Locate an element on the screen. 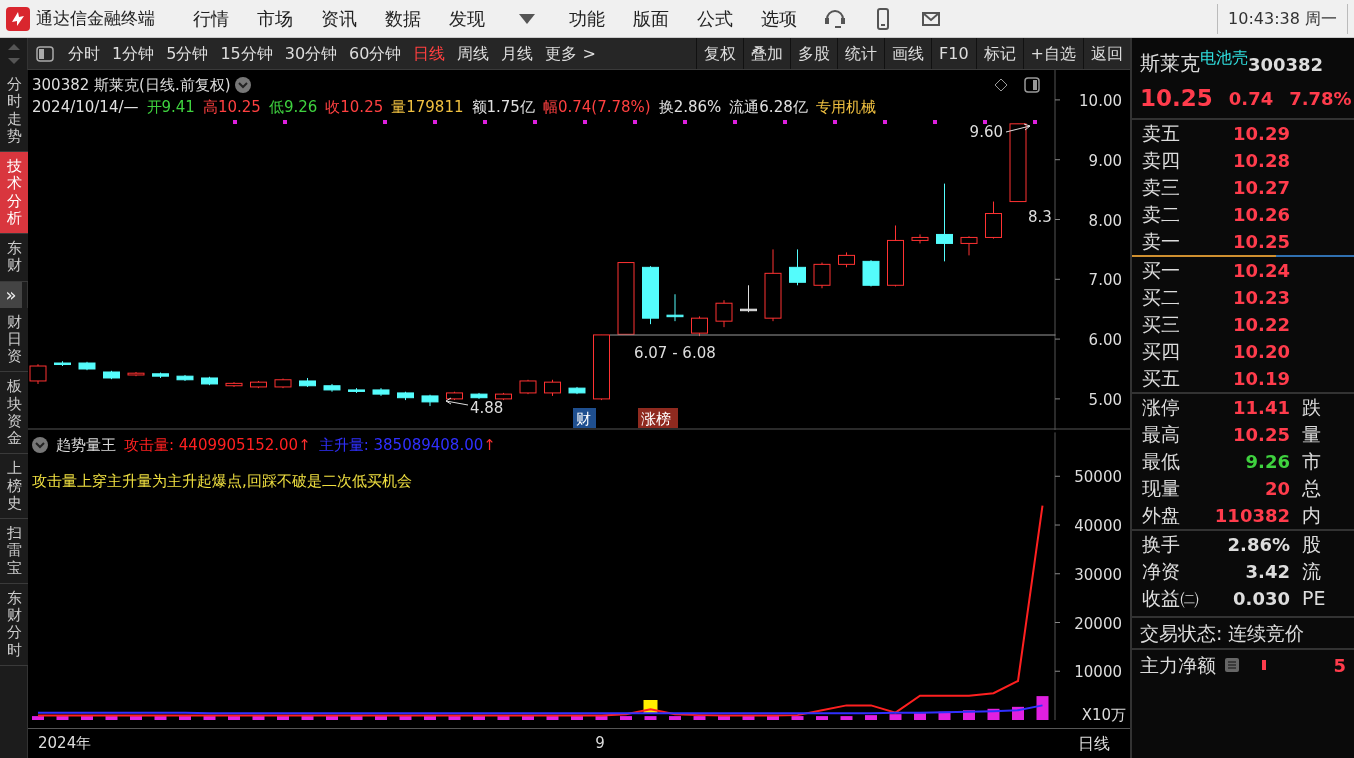 This screenshot has width=1354, height=758. app-title: 通达信金融终端 is located at coordinates (95, 18).